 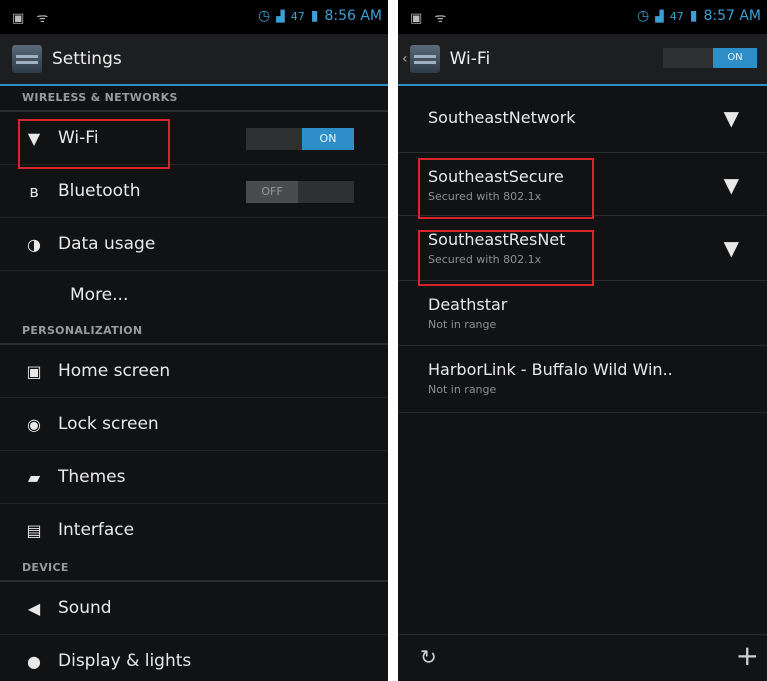 I want to click on home-screen-icon: ▣, so click(x=34, y=371).